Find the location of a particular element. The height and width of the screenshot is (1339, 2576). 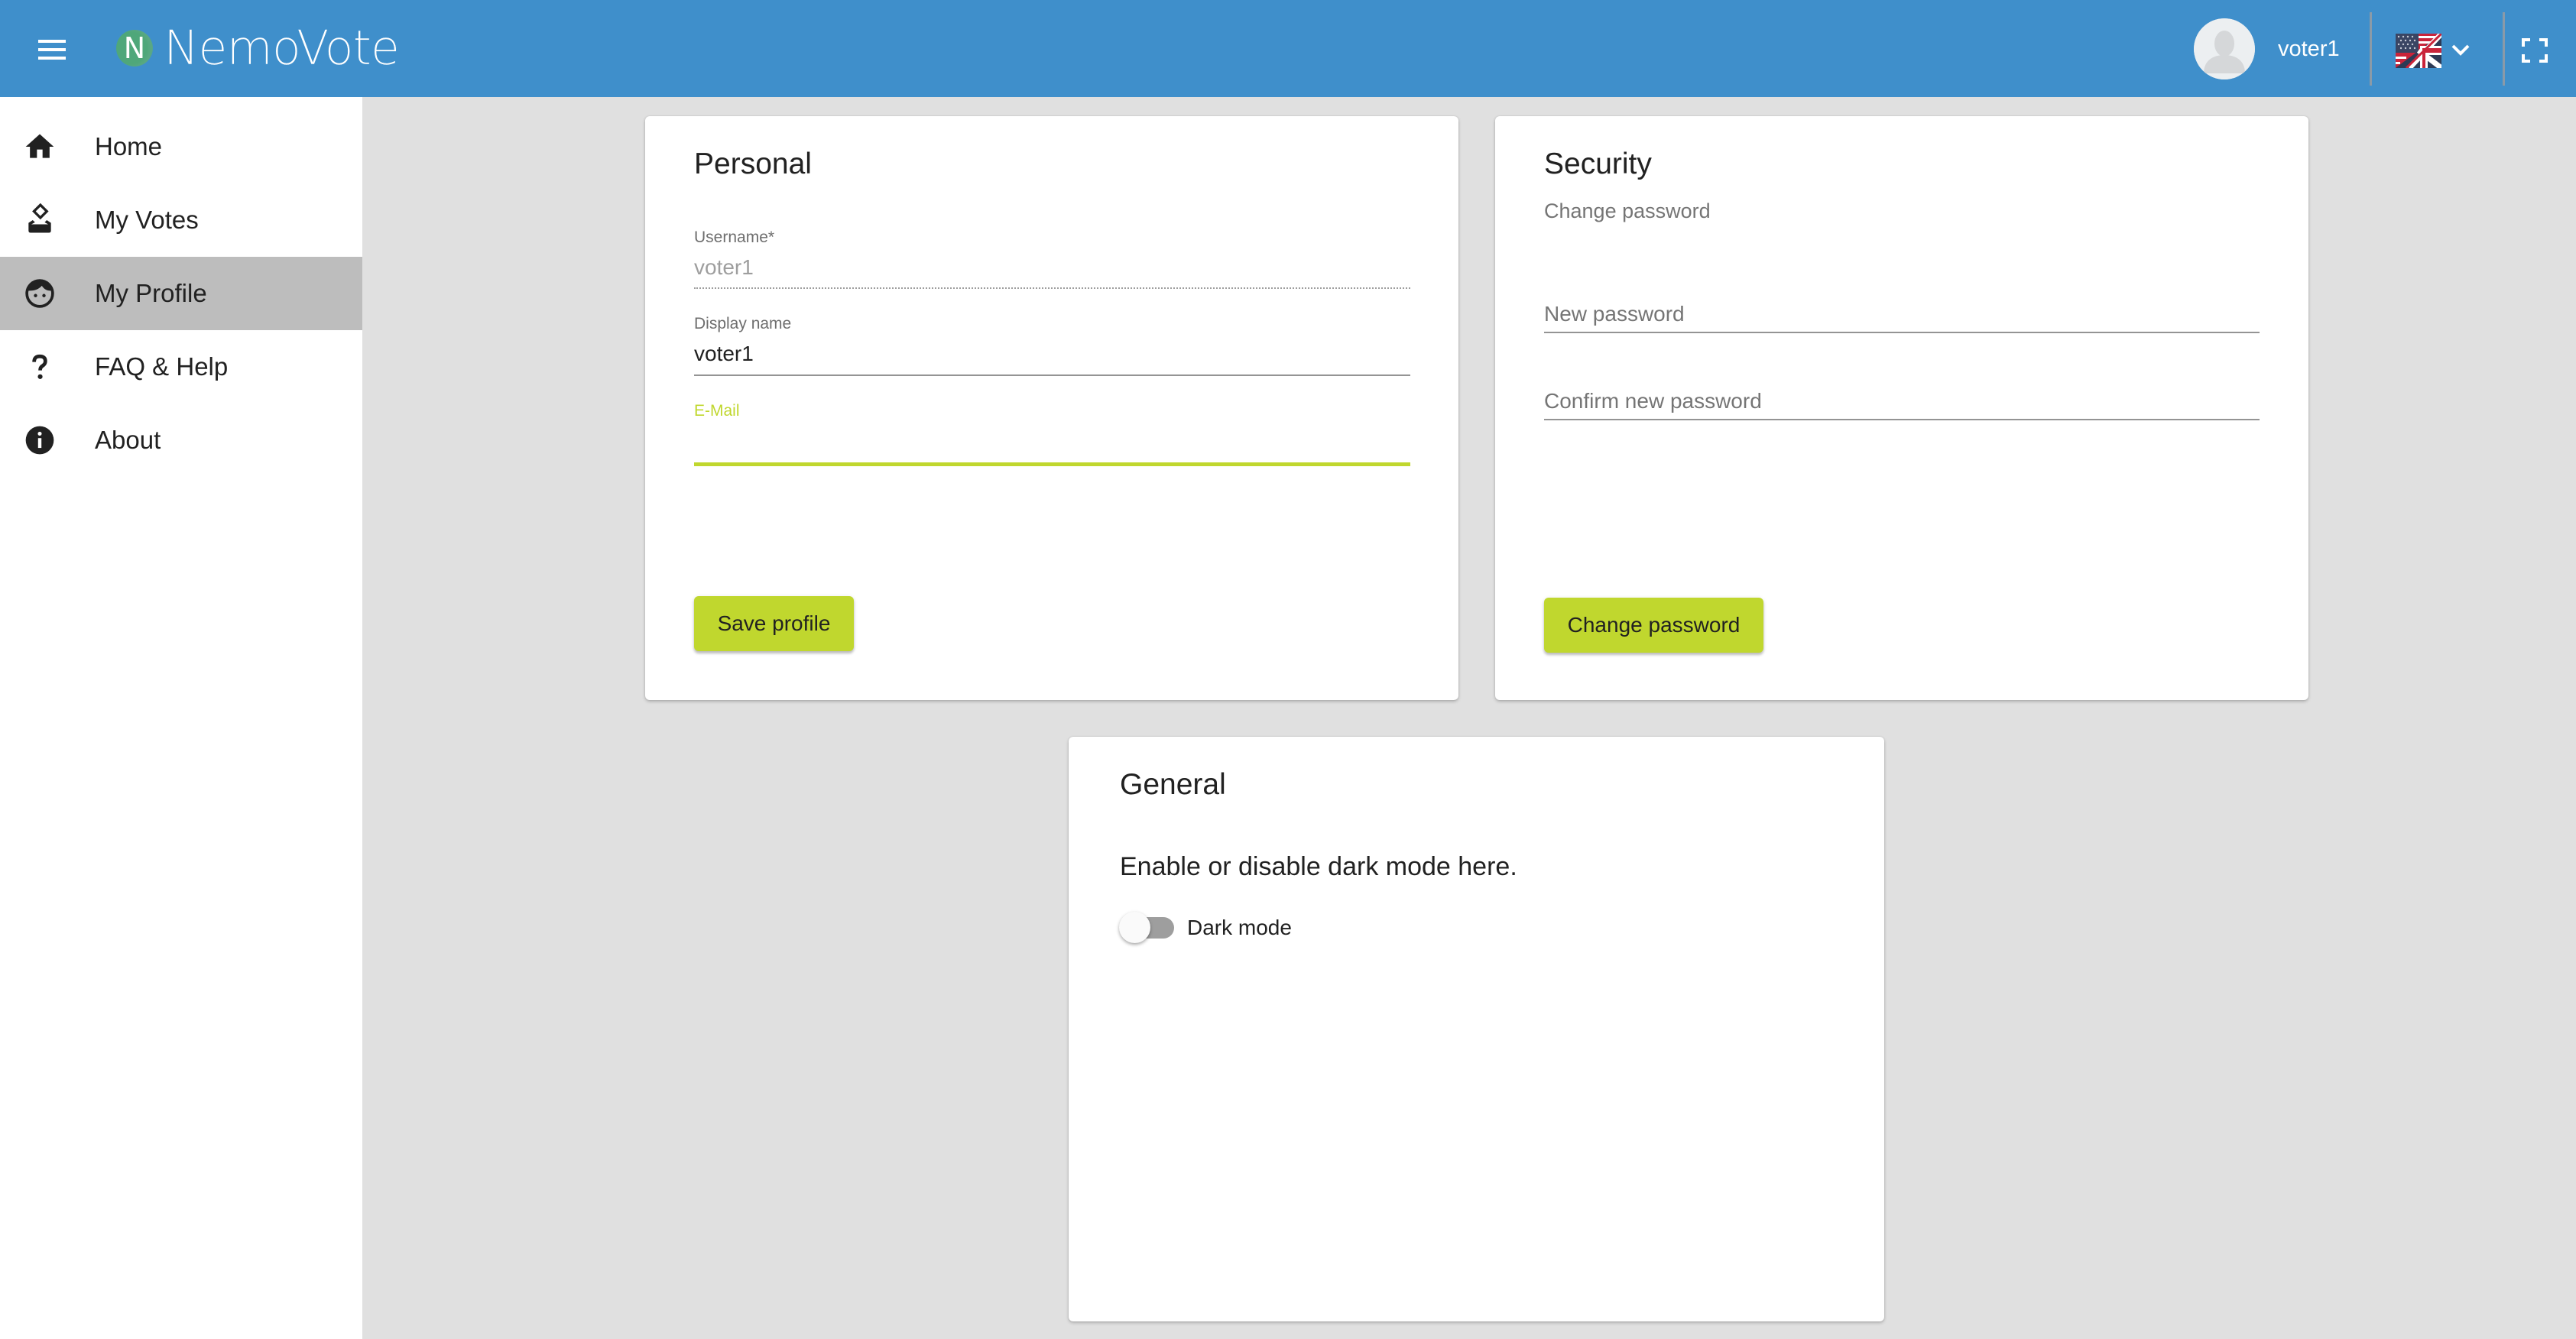

username-field: Username* is located at coordinates (1052, 259).